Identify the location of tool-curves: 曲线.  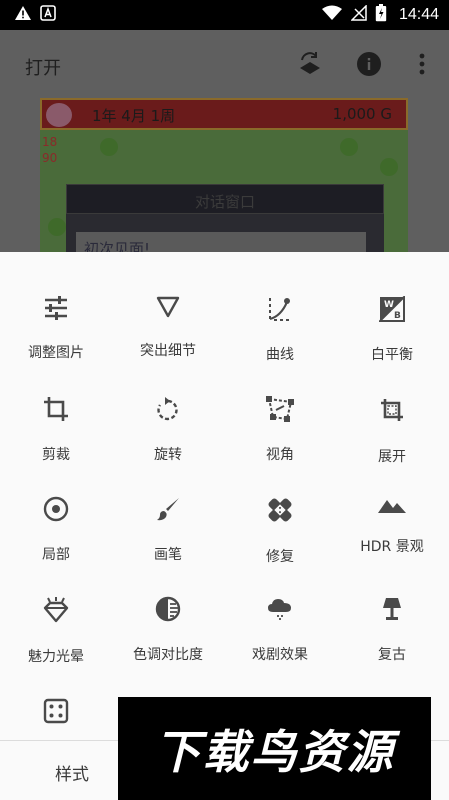
(280, 307).